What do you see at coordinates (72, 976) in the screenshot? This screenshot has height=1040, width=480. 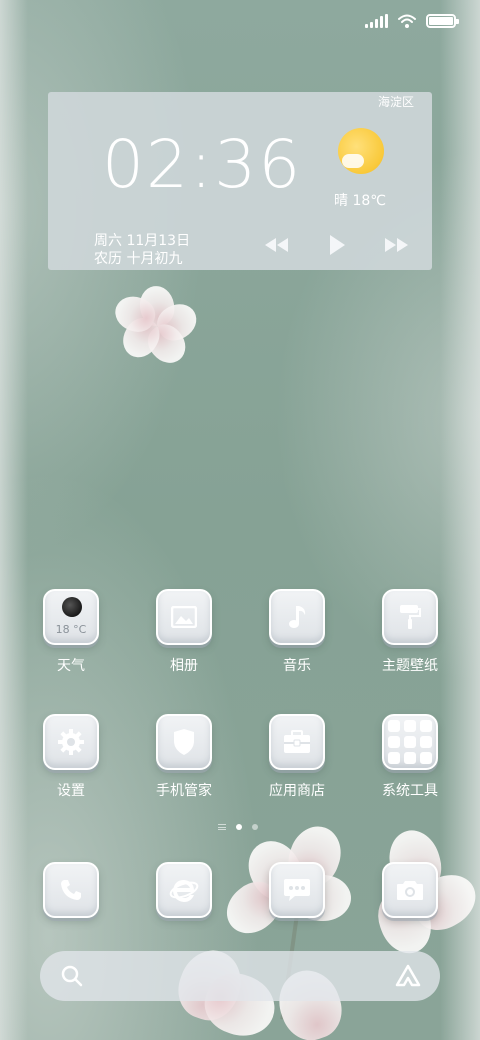 I see `search-icon` at bounding box center [72, 976].